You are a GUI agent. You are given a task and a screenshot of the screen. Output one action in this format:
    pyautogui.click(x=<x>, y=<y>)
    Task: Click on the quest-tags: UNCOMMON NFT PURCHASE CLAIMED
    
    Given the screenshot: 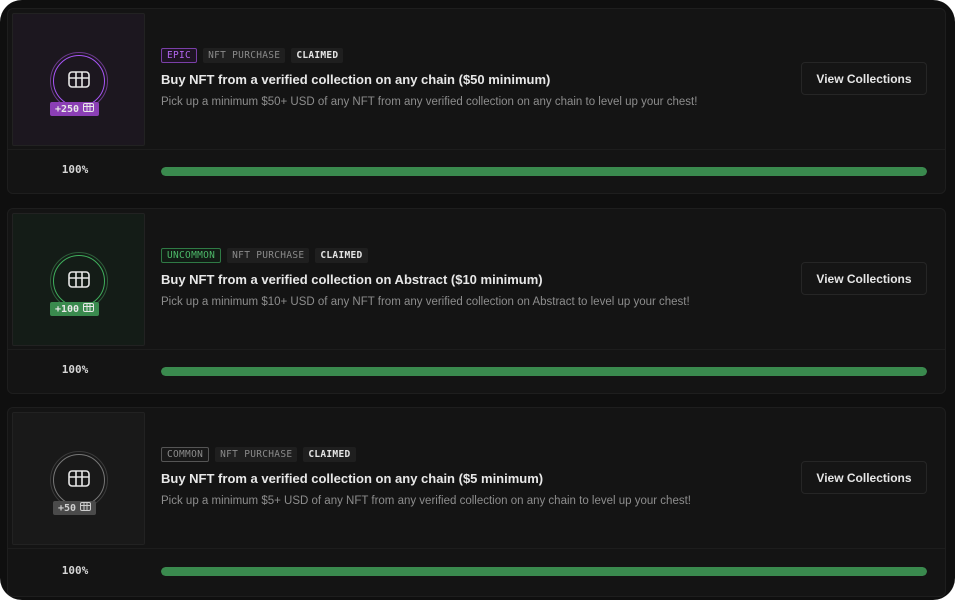 What is the action you would take?
    pyautogui.click(x=264, y=255)
    